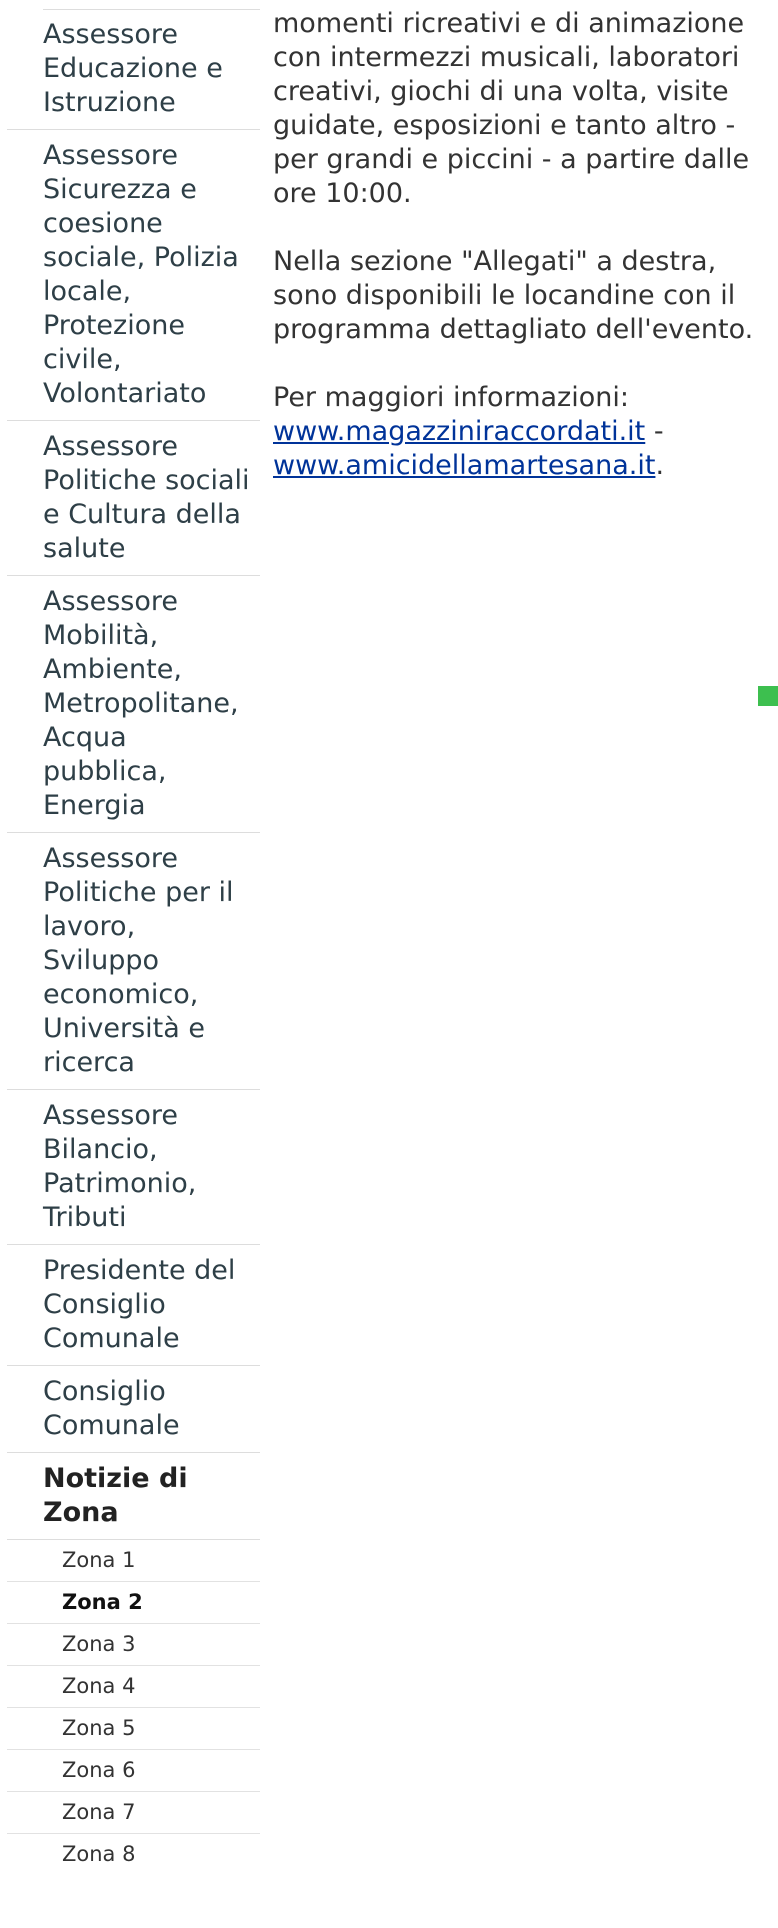 Image resolution: width=778 pixels, height=1928 pixels. Describe the element at coordinates (133, 1729) in the screenshot. I see `zone-item-5: Zona 5` at that location.